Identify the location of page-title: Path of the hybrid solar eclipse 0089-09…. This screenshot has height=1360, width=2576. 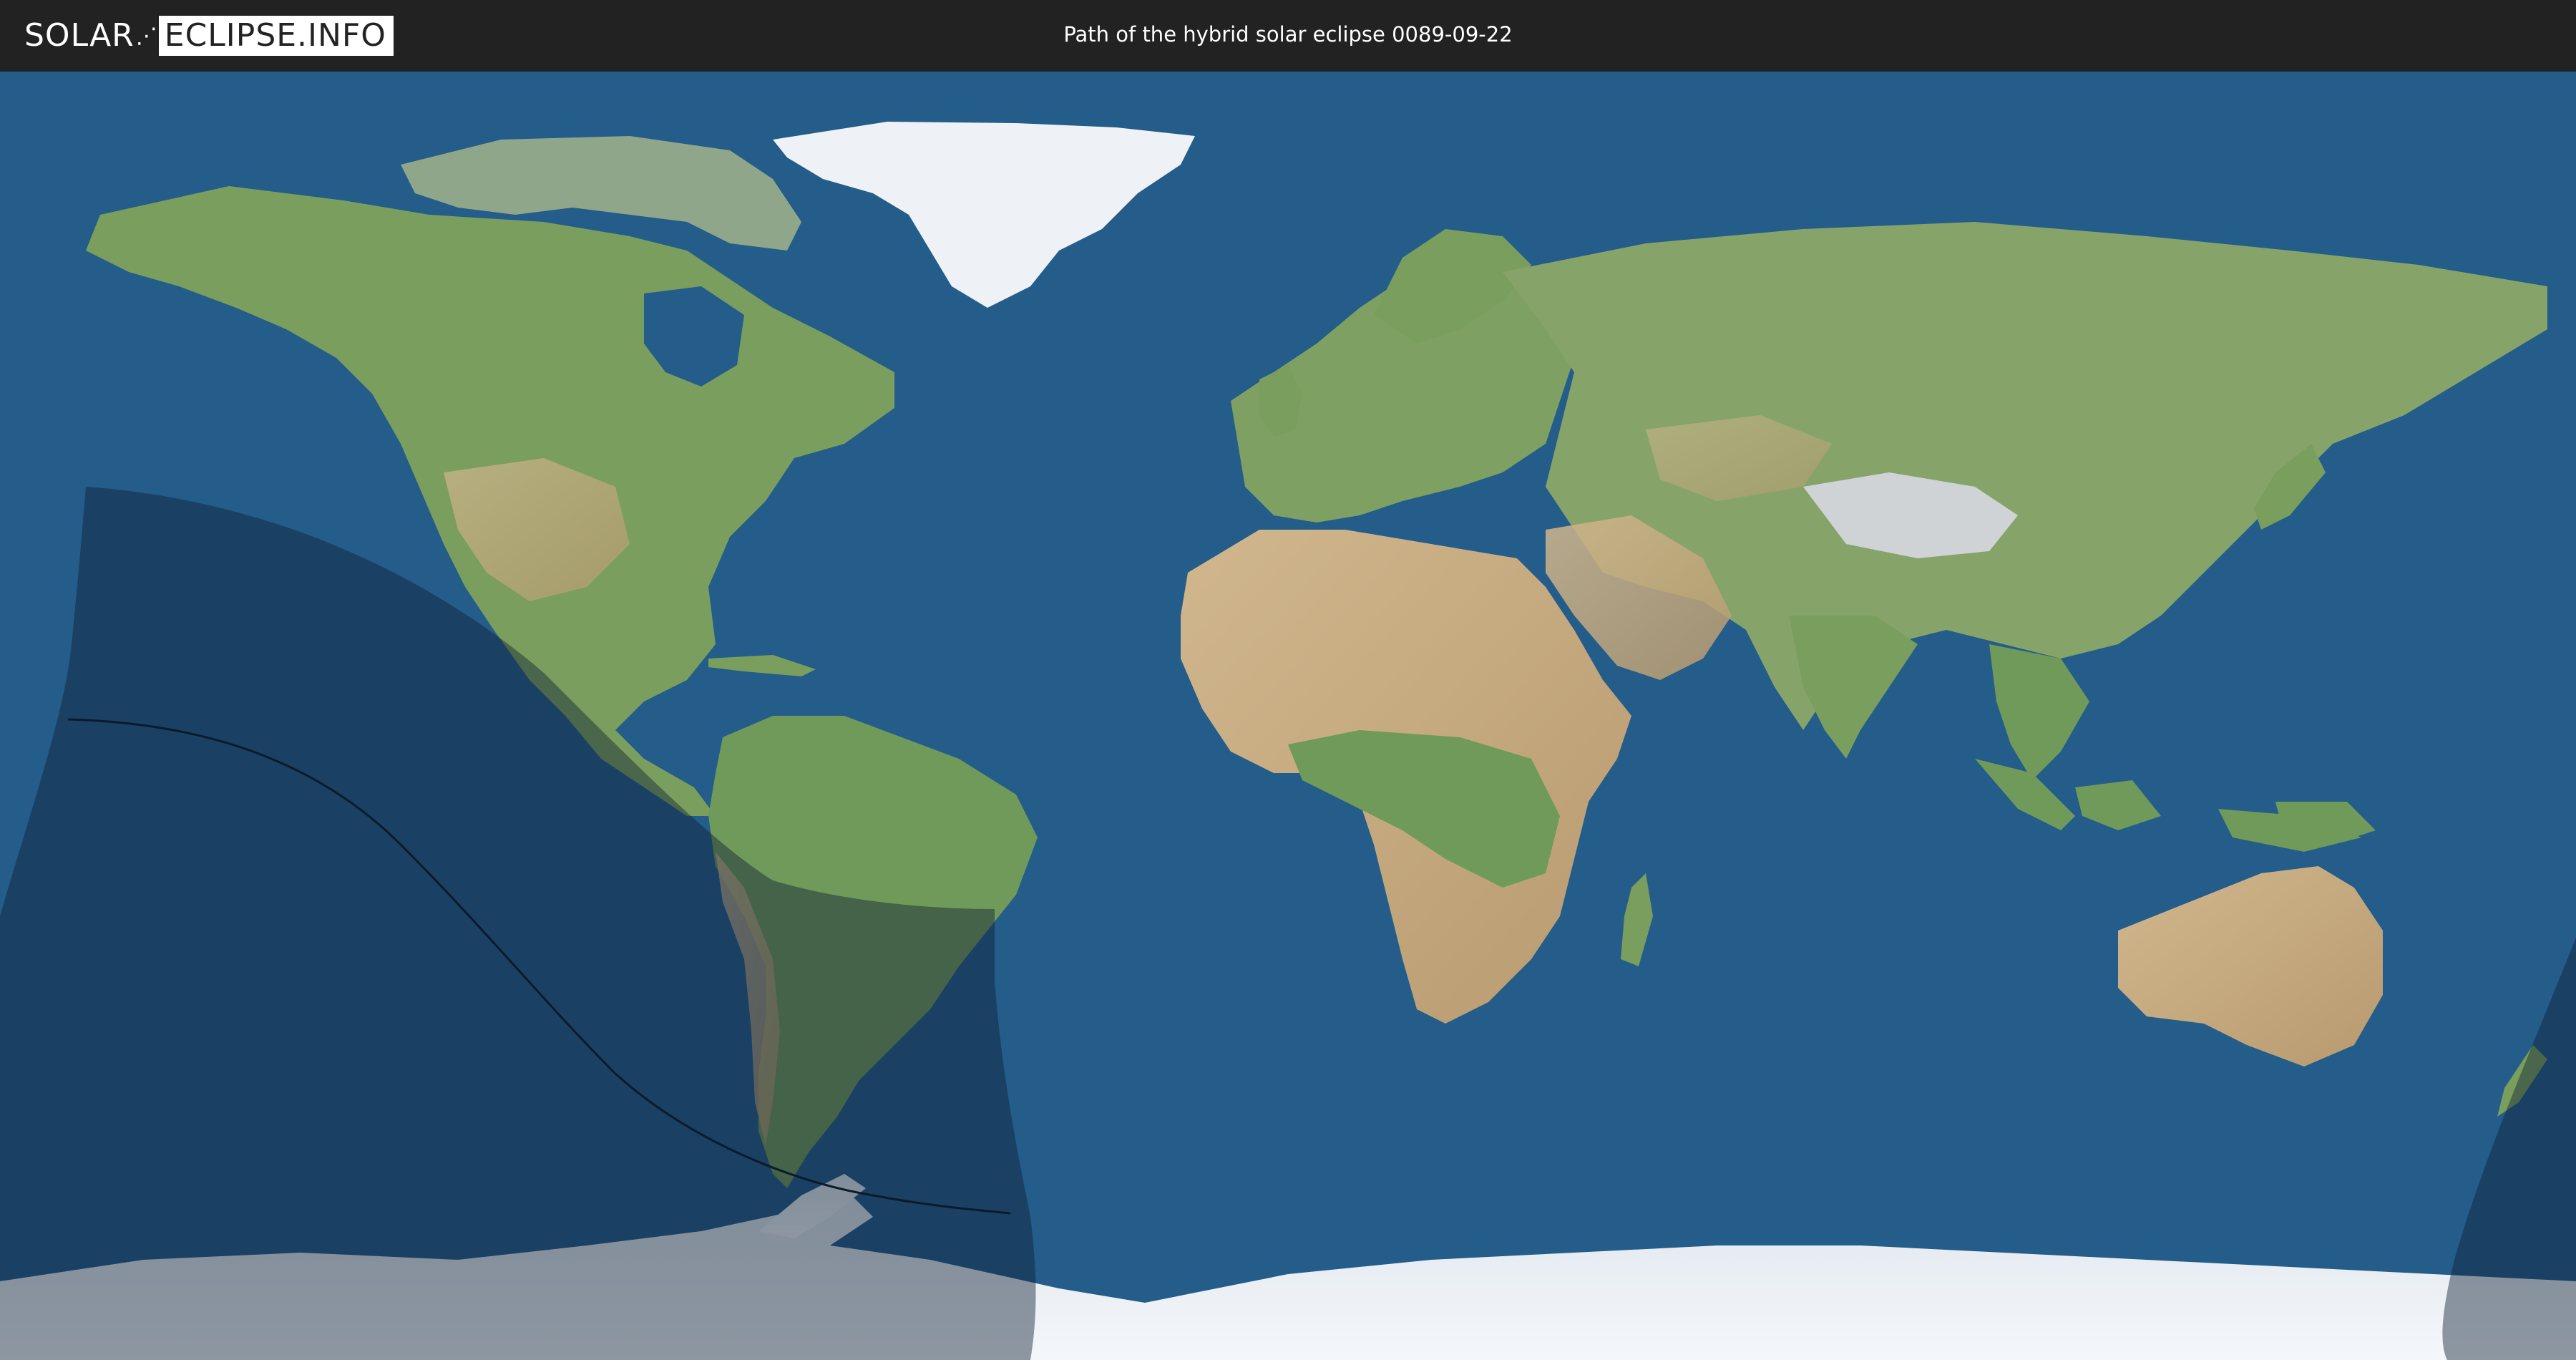
(1288, 34).